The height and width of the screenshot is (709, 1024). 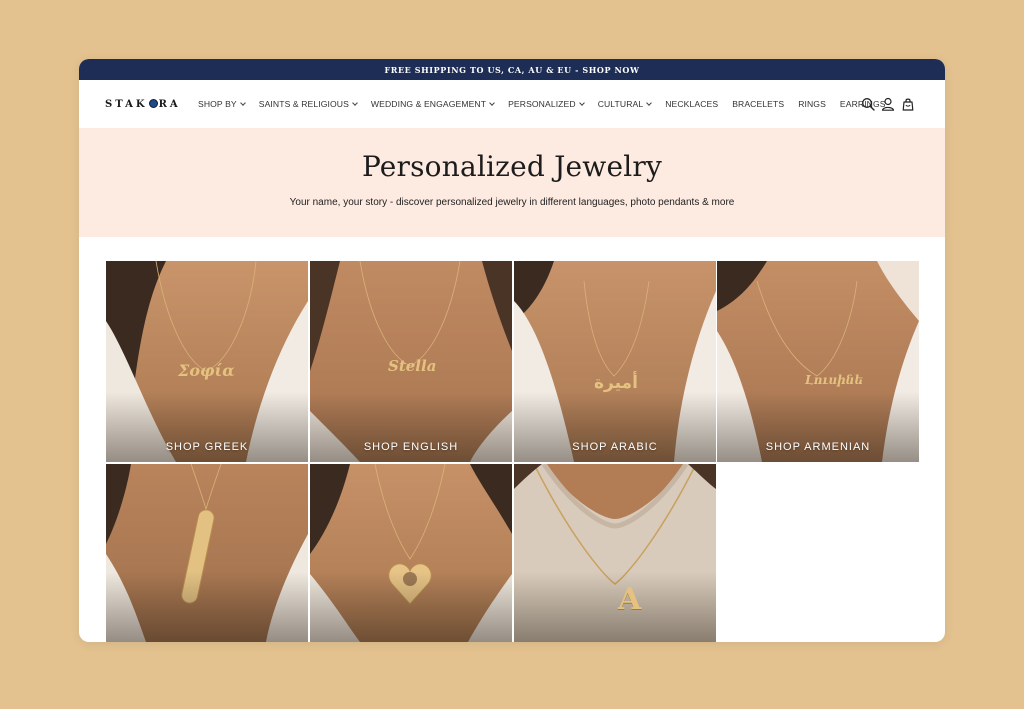 I want to click on nav-item-shop-by: SHOP BY, so click(x=222, y=104).